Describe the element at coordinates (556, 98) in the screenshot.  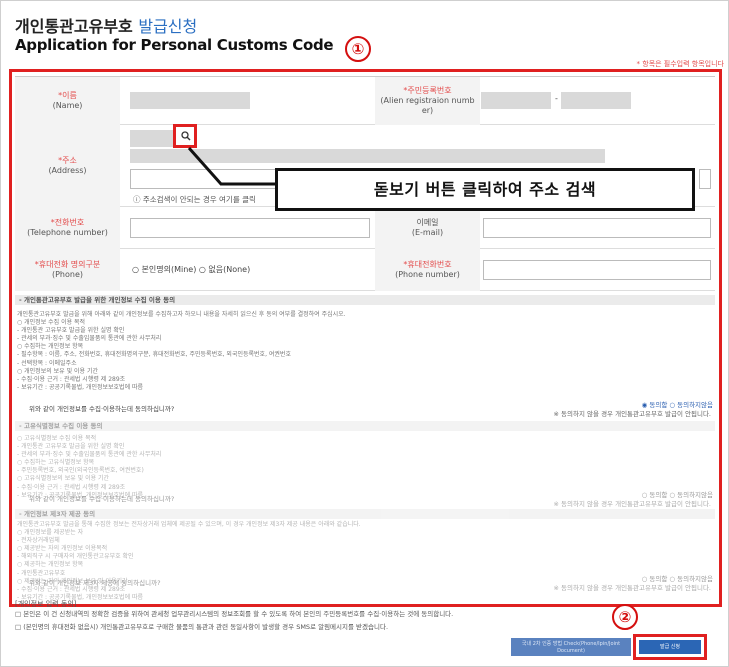
I see `resident-dash: -` at that location.